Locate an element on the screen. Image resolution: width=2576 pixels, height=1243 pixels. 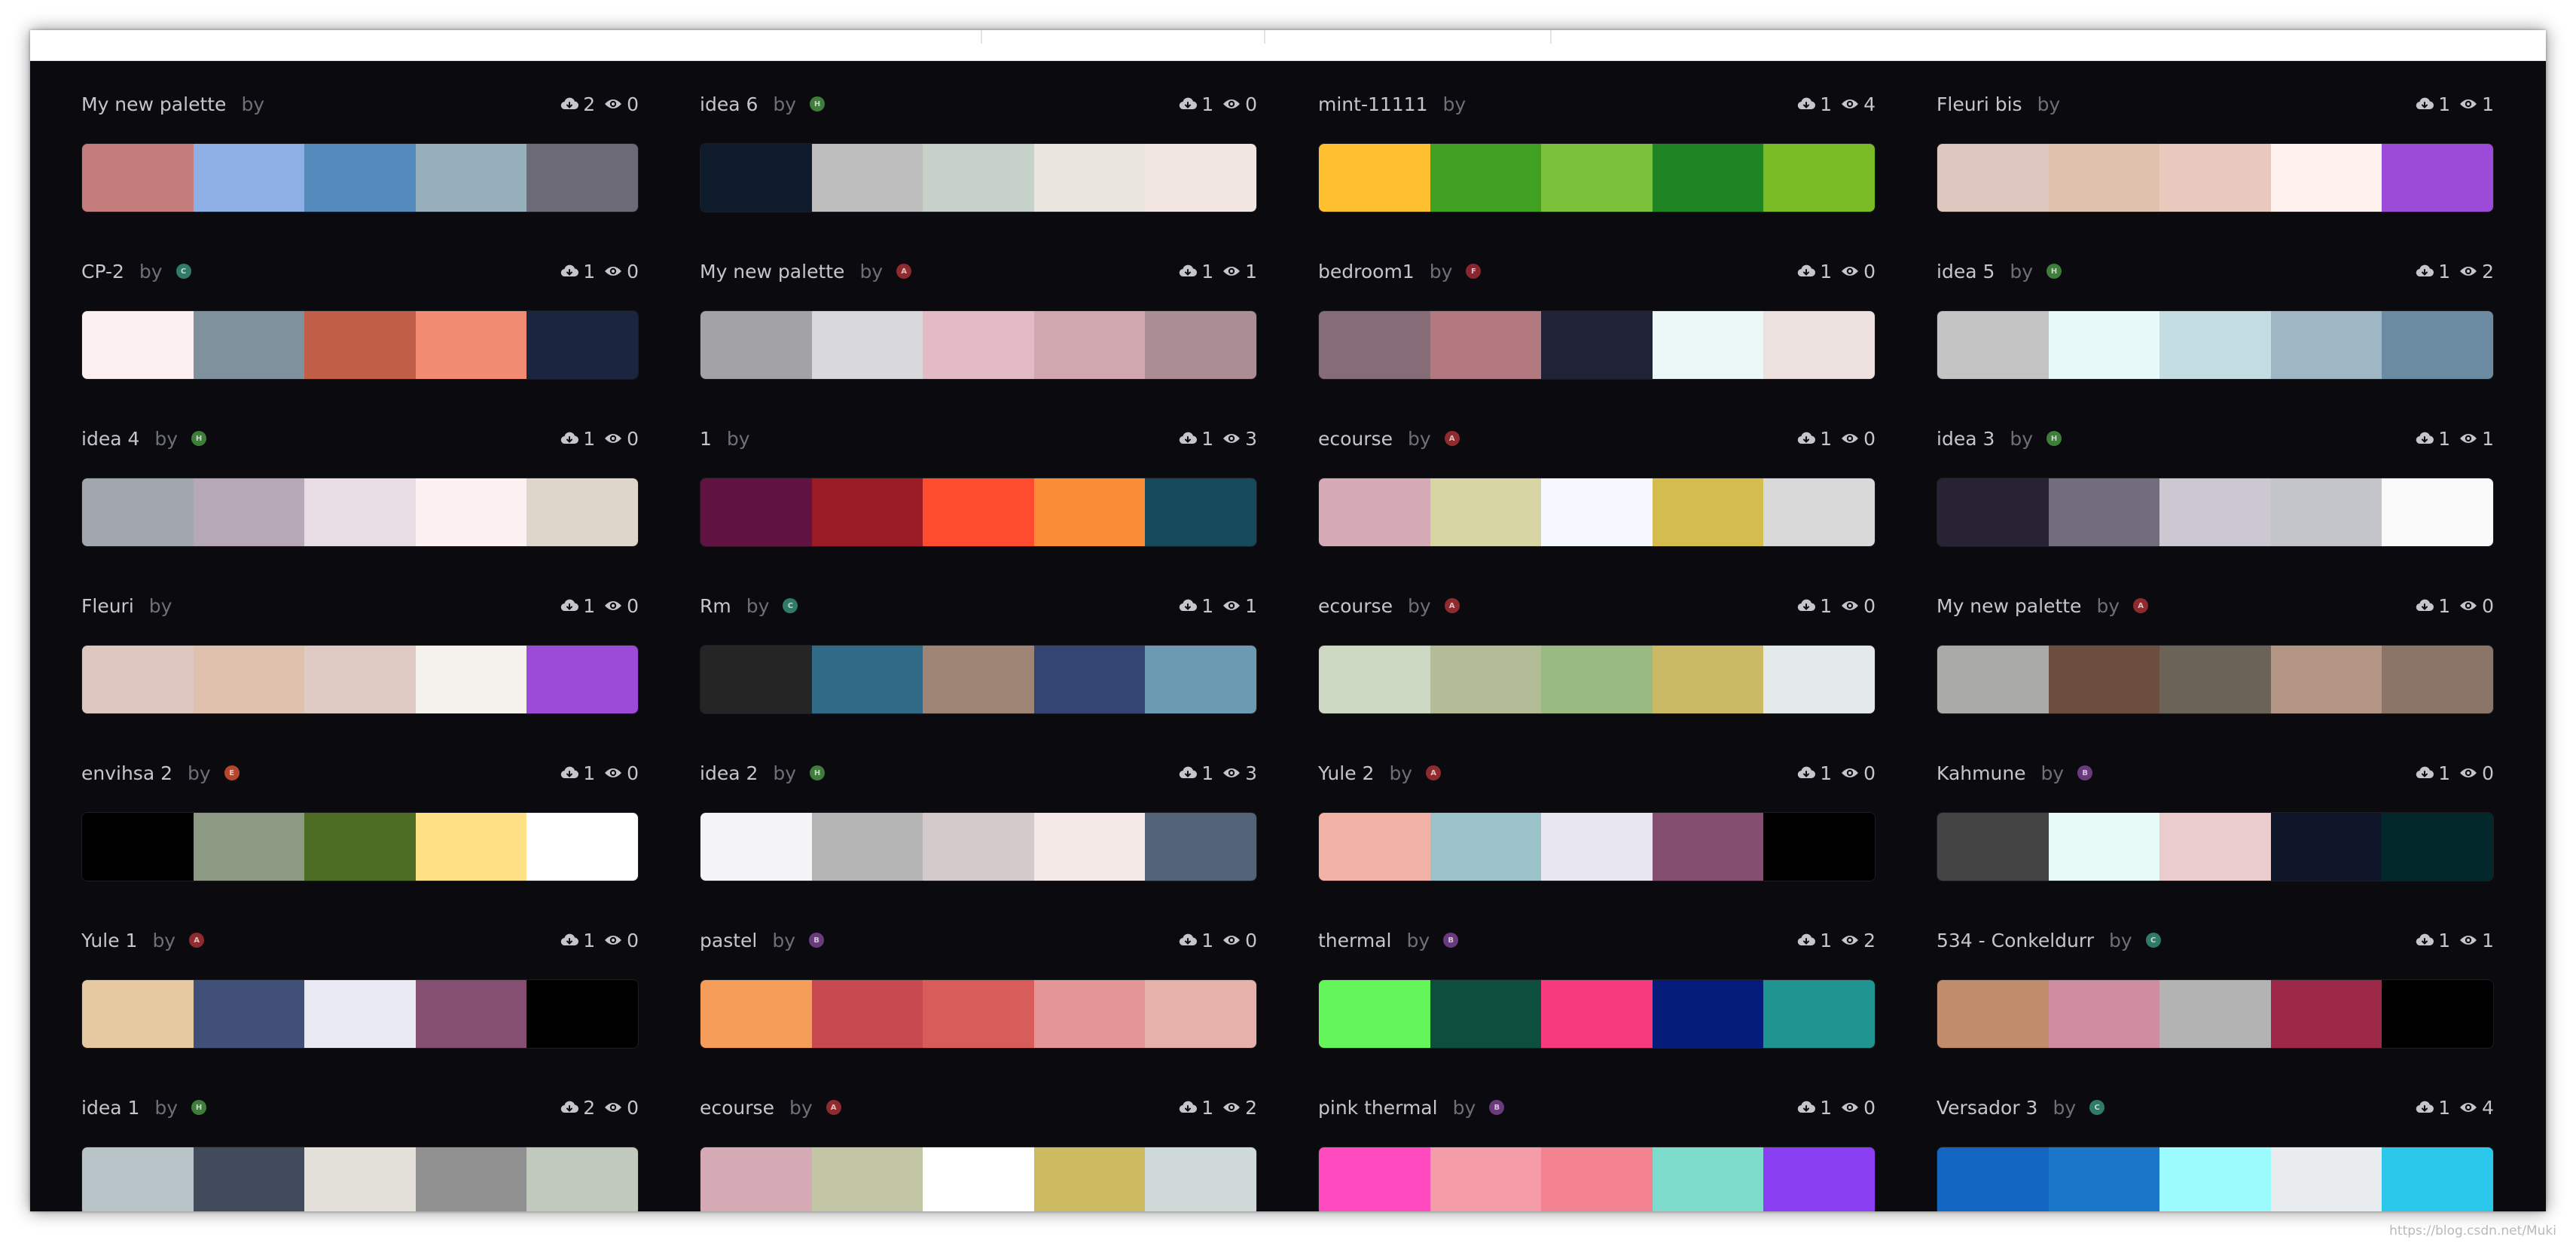
palette-card: bedroom1 by F 1 0 is located at coordinates (1597, 341).